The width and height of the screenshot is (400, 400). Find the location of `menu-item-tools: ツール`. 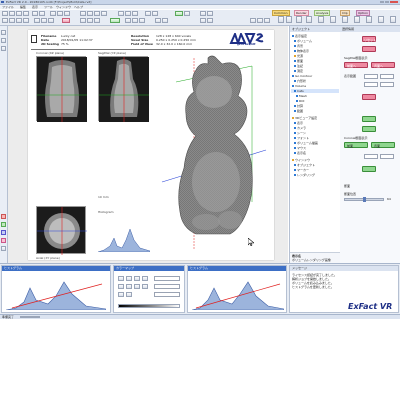

menu-item-tools: ツール is located at coordinates (48, 7).